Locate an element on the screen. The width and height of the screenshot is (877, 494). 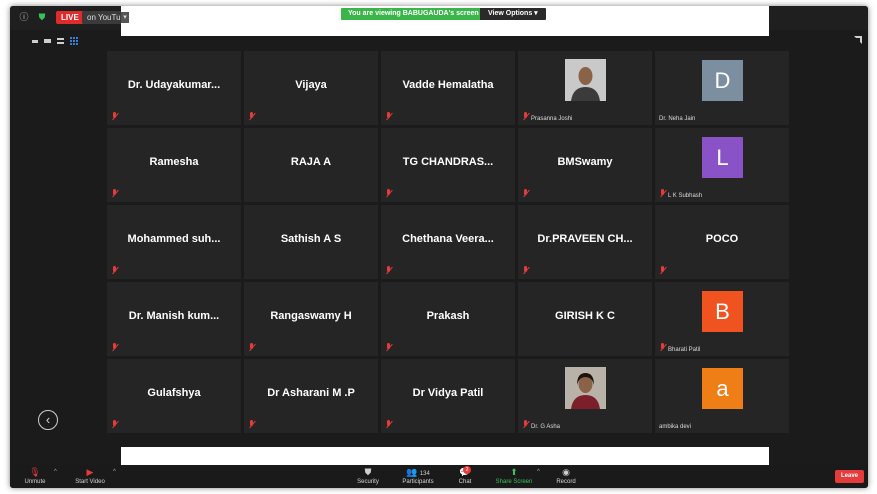
participant-tile: Vijaya is located at coordinates (311, 88).